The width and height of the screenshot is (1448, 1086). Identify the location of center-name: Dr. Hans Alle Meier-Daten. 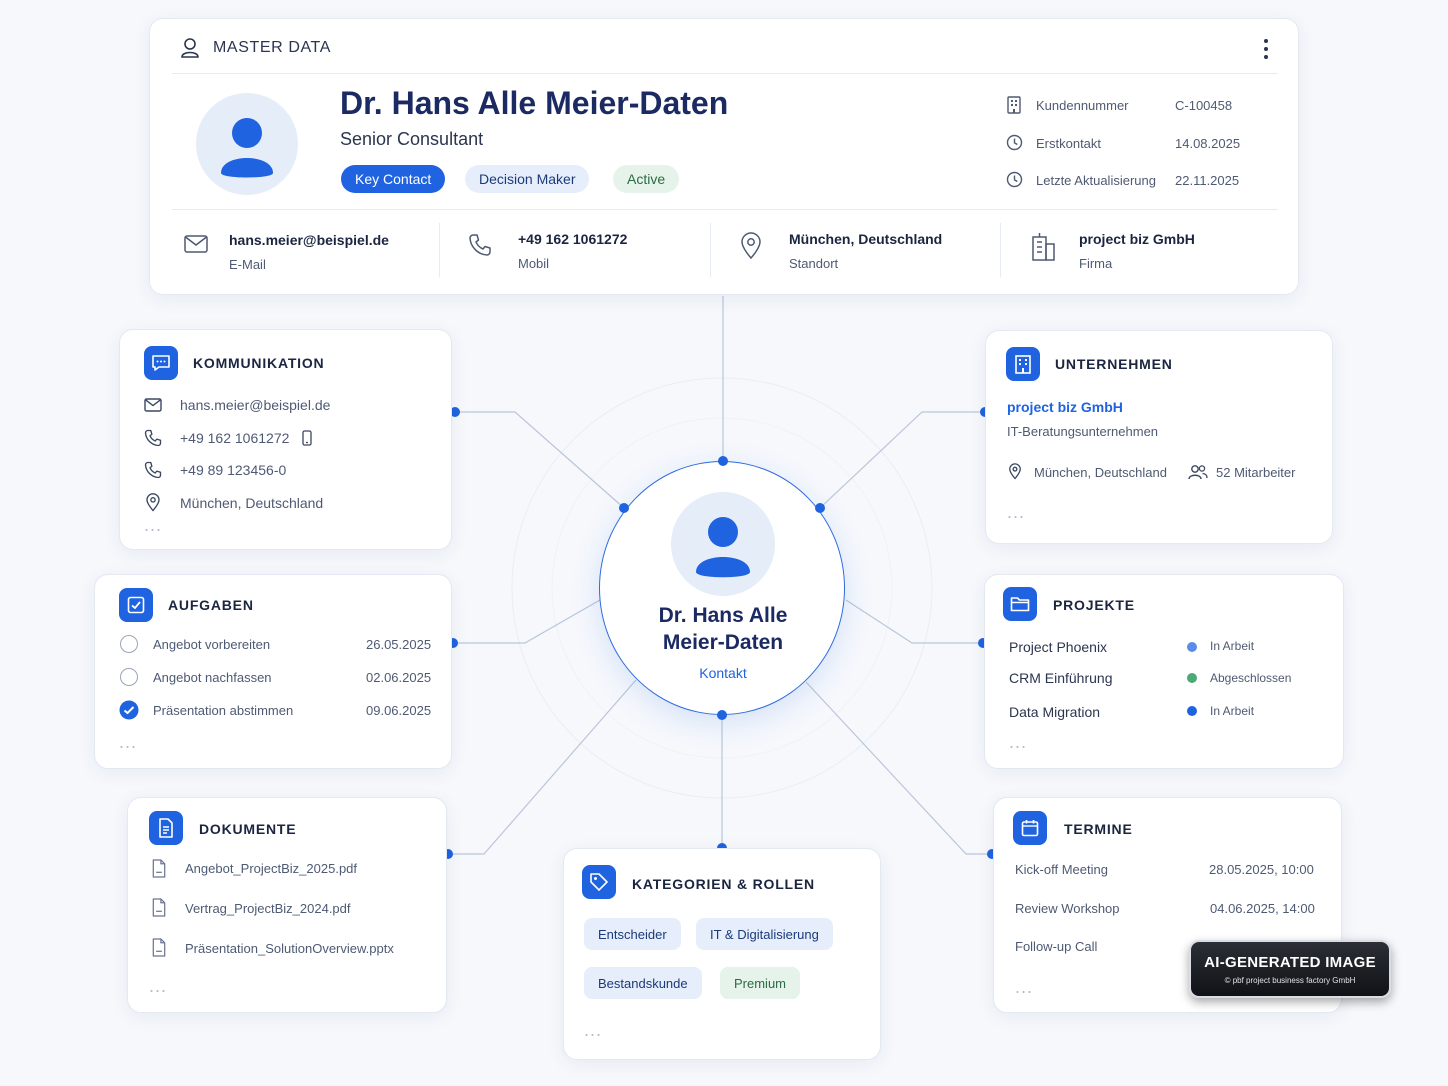
(723, 629).